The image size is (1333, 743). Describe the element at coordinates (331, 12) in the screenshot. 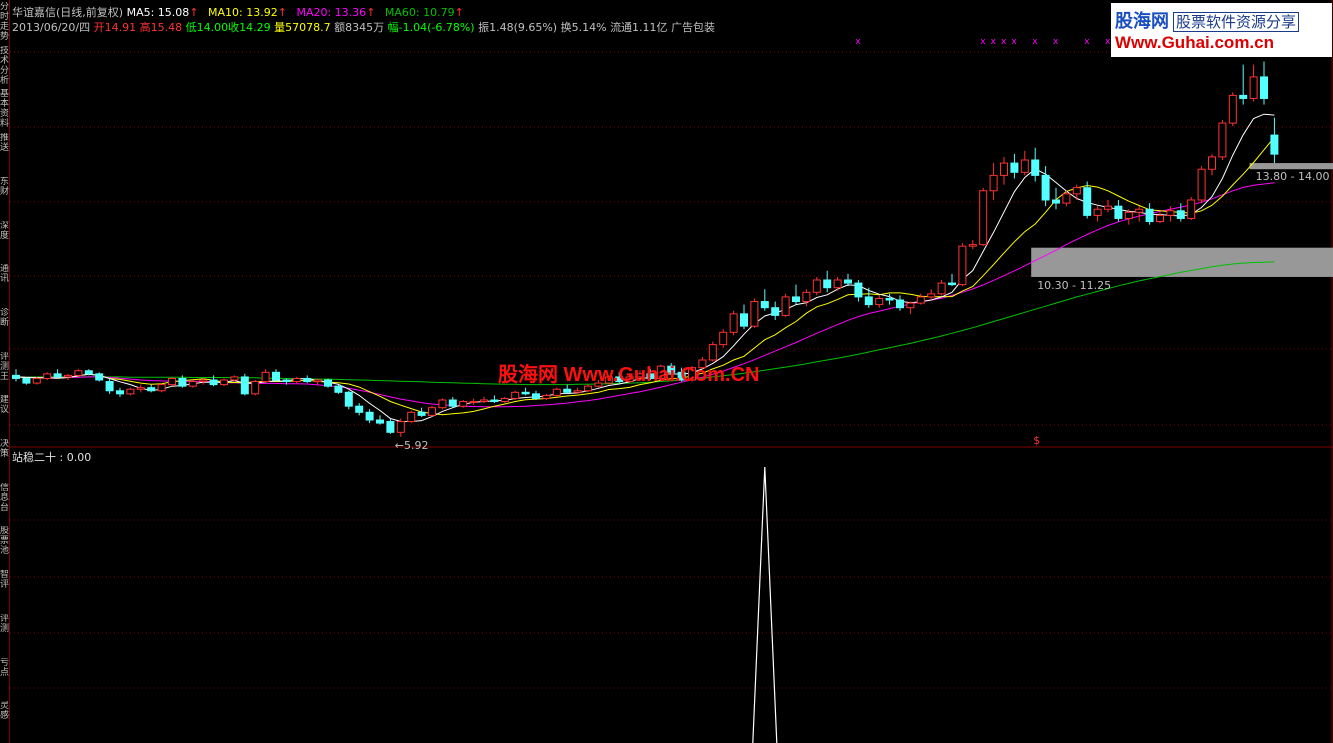

I see `ma20-label: MA20: 13.36` at that location.